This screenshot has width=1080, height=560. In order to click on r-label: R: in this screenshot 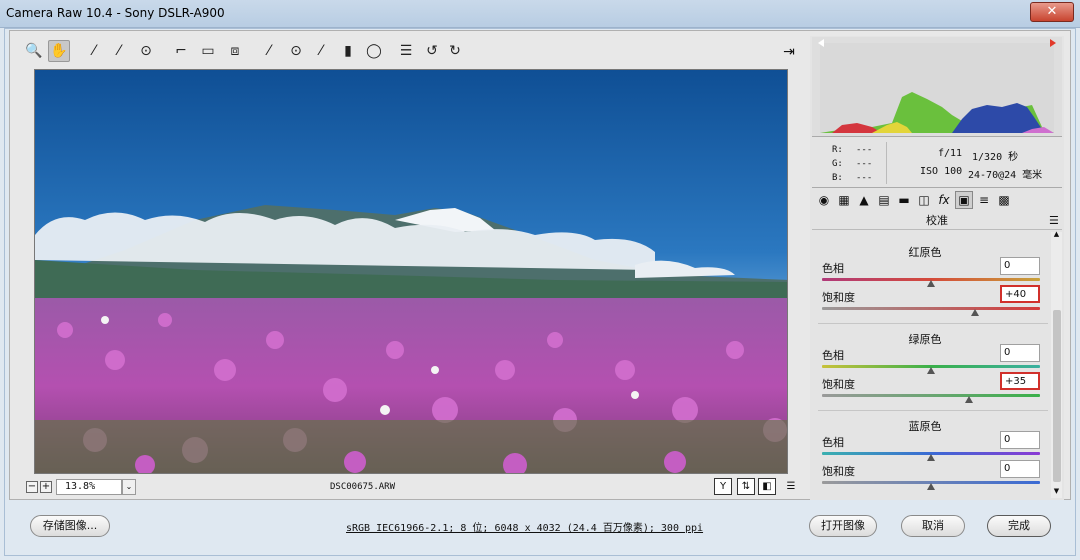, I will do `click(837, 150)`.